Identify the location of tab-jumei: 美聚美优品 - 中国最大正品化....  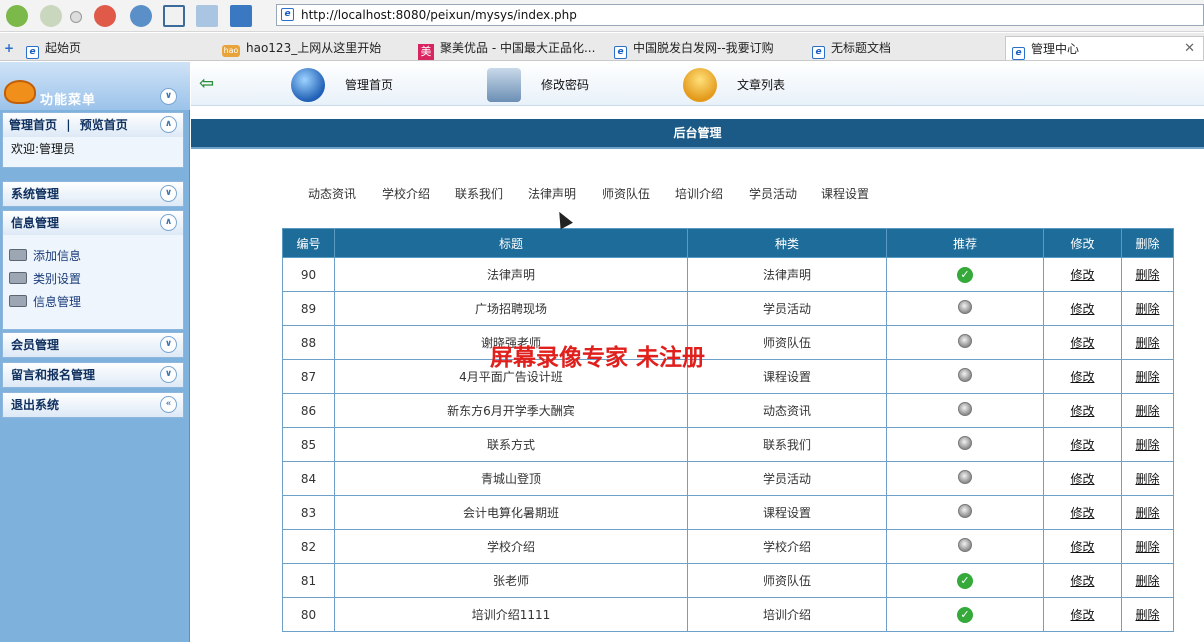
(513, 48).